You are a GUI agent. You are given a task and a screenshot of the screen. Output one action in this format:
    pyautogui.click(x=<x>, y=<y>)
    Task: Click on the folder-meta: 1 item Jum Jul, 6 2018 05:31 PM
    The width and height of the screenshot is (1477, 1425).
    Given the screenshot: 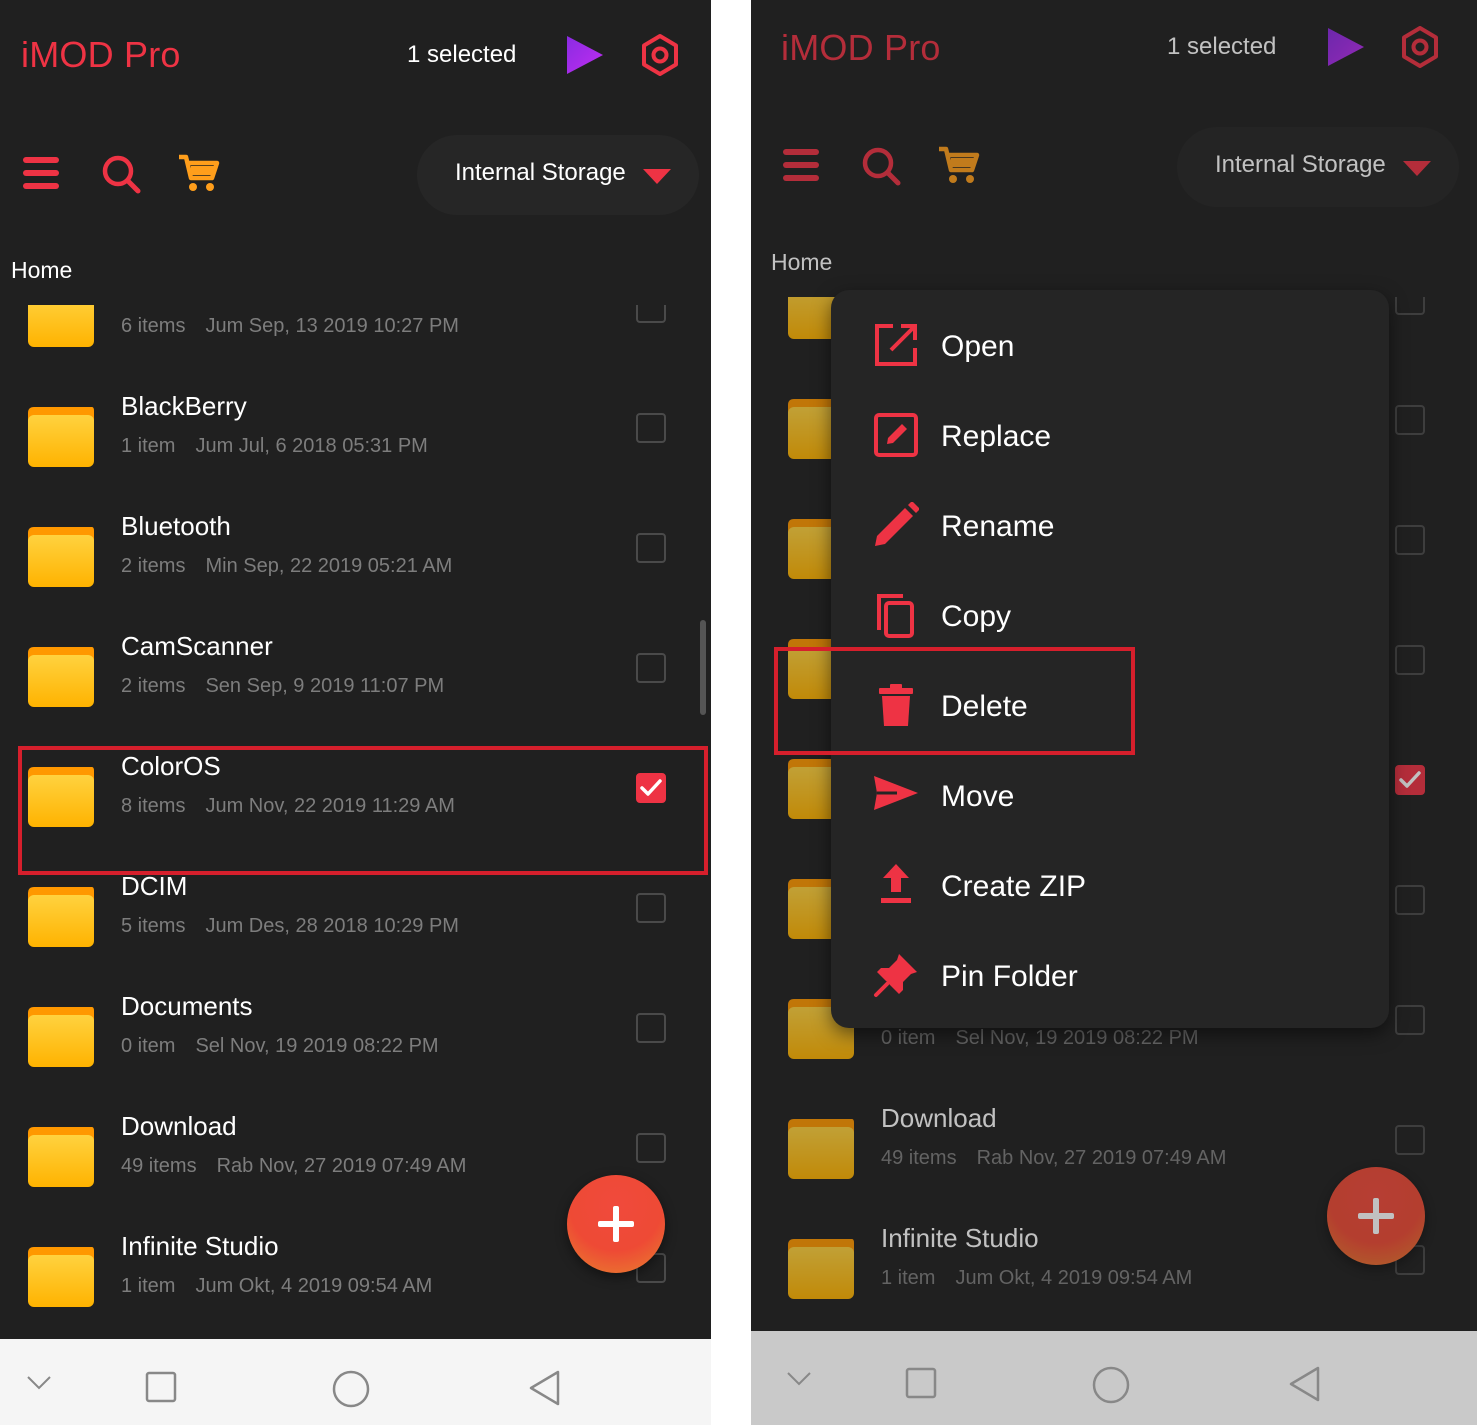 What is the action you would take?
    pyautogui.click(x=274, y=446)
    